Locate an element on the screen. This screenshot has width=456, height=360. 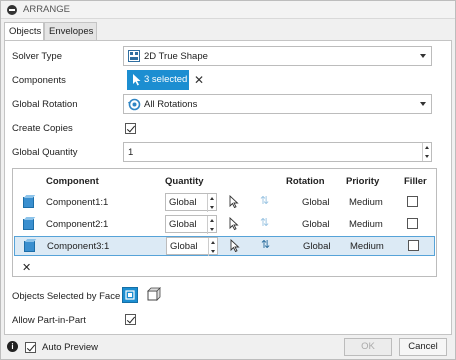
global-quantity-value: 1 is located at coordinates (131, 152).